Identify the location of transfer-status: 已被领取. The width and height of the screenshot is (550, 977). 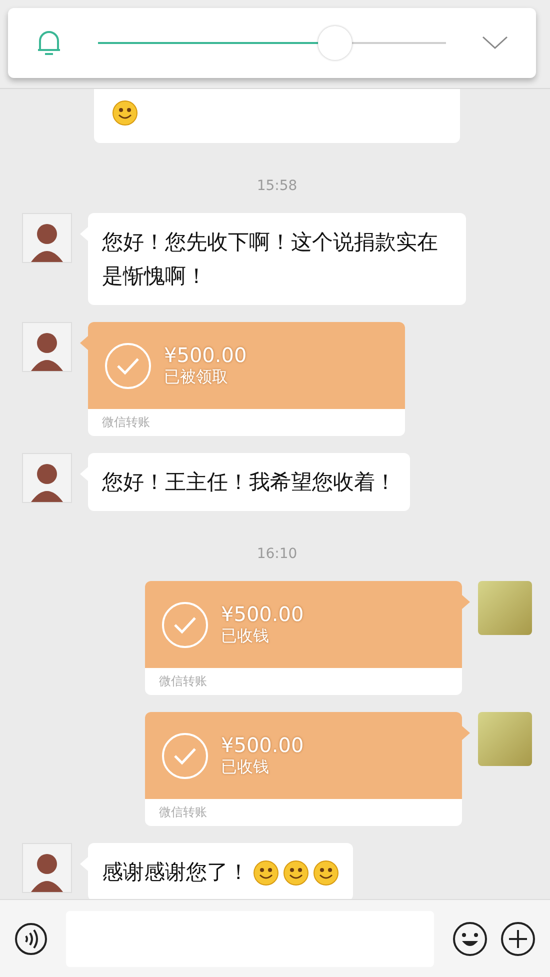
(196, 377).